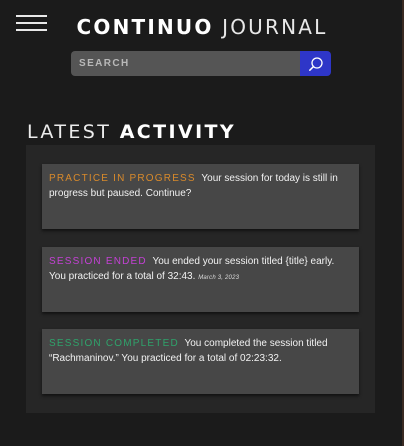 The image size is (404, 446). What do you see at coordinates (114, 343) in the screenshot?
I see `status-tag: SESSION COMPLETED` at bounding box center [114, 343].